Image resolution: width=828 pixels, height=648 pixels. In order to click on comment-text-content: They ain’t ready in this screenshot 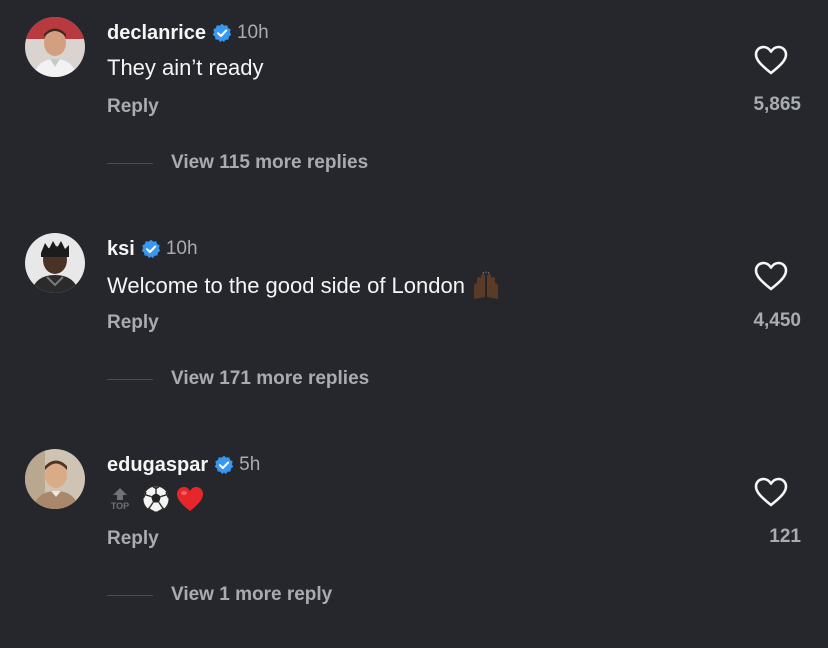, I will do `click(185, 67)`.